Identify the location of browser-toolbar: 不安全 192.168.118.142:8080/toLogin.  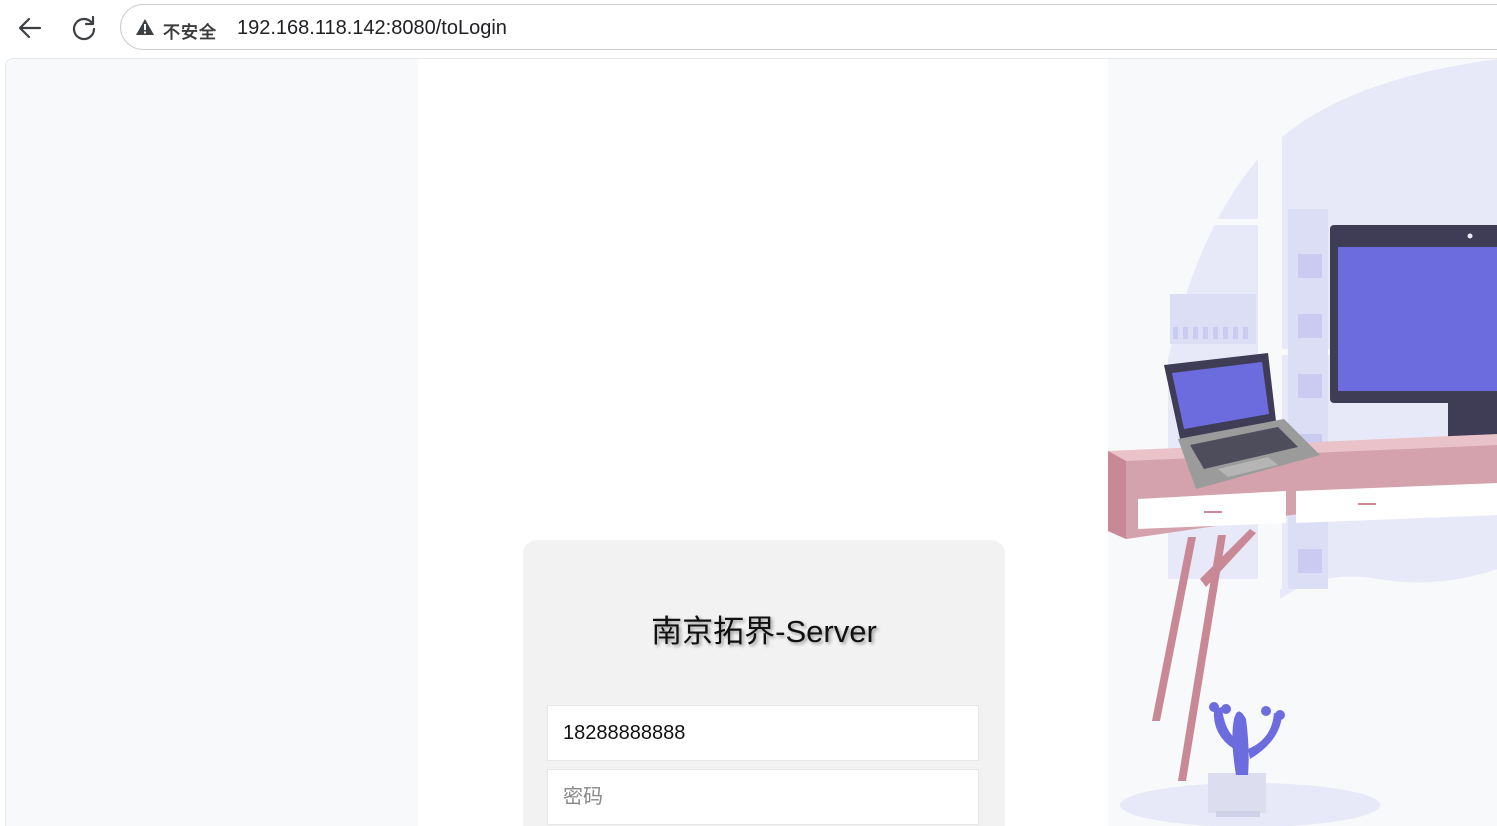
(748, 28).